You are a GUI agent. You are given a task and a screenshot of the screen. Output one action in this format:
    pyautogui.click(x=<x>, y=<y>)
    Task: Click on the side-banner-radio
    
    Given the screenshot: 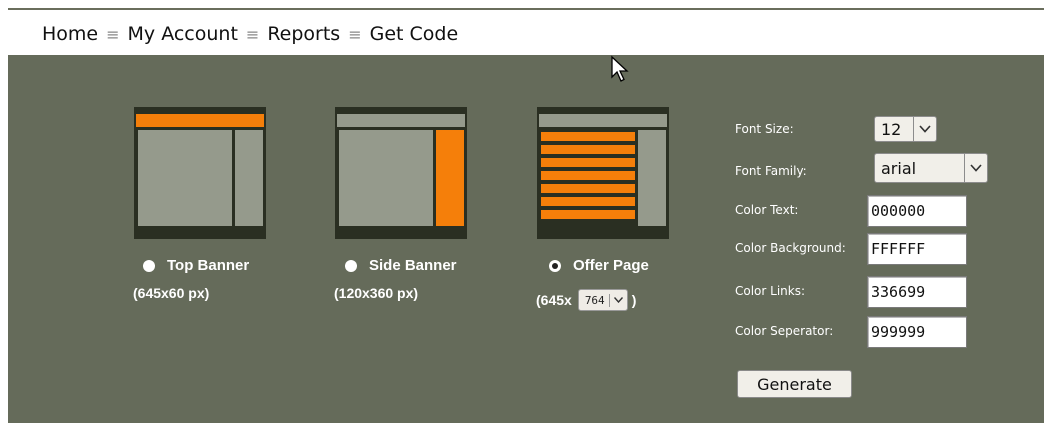 What is the action you would take?
    pyautogui.click(x=351, y=265)
    